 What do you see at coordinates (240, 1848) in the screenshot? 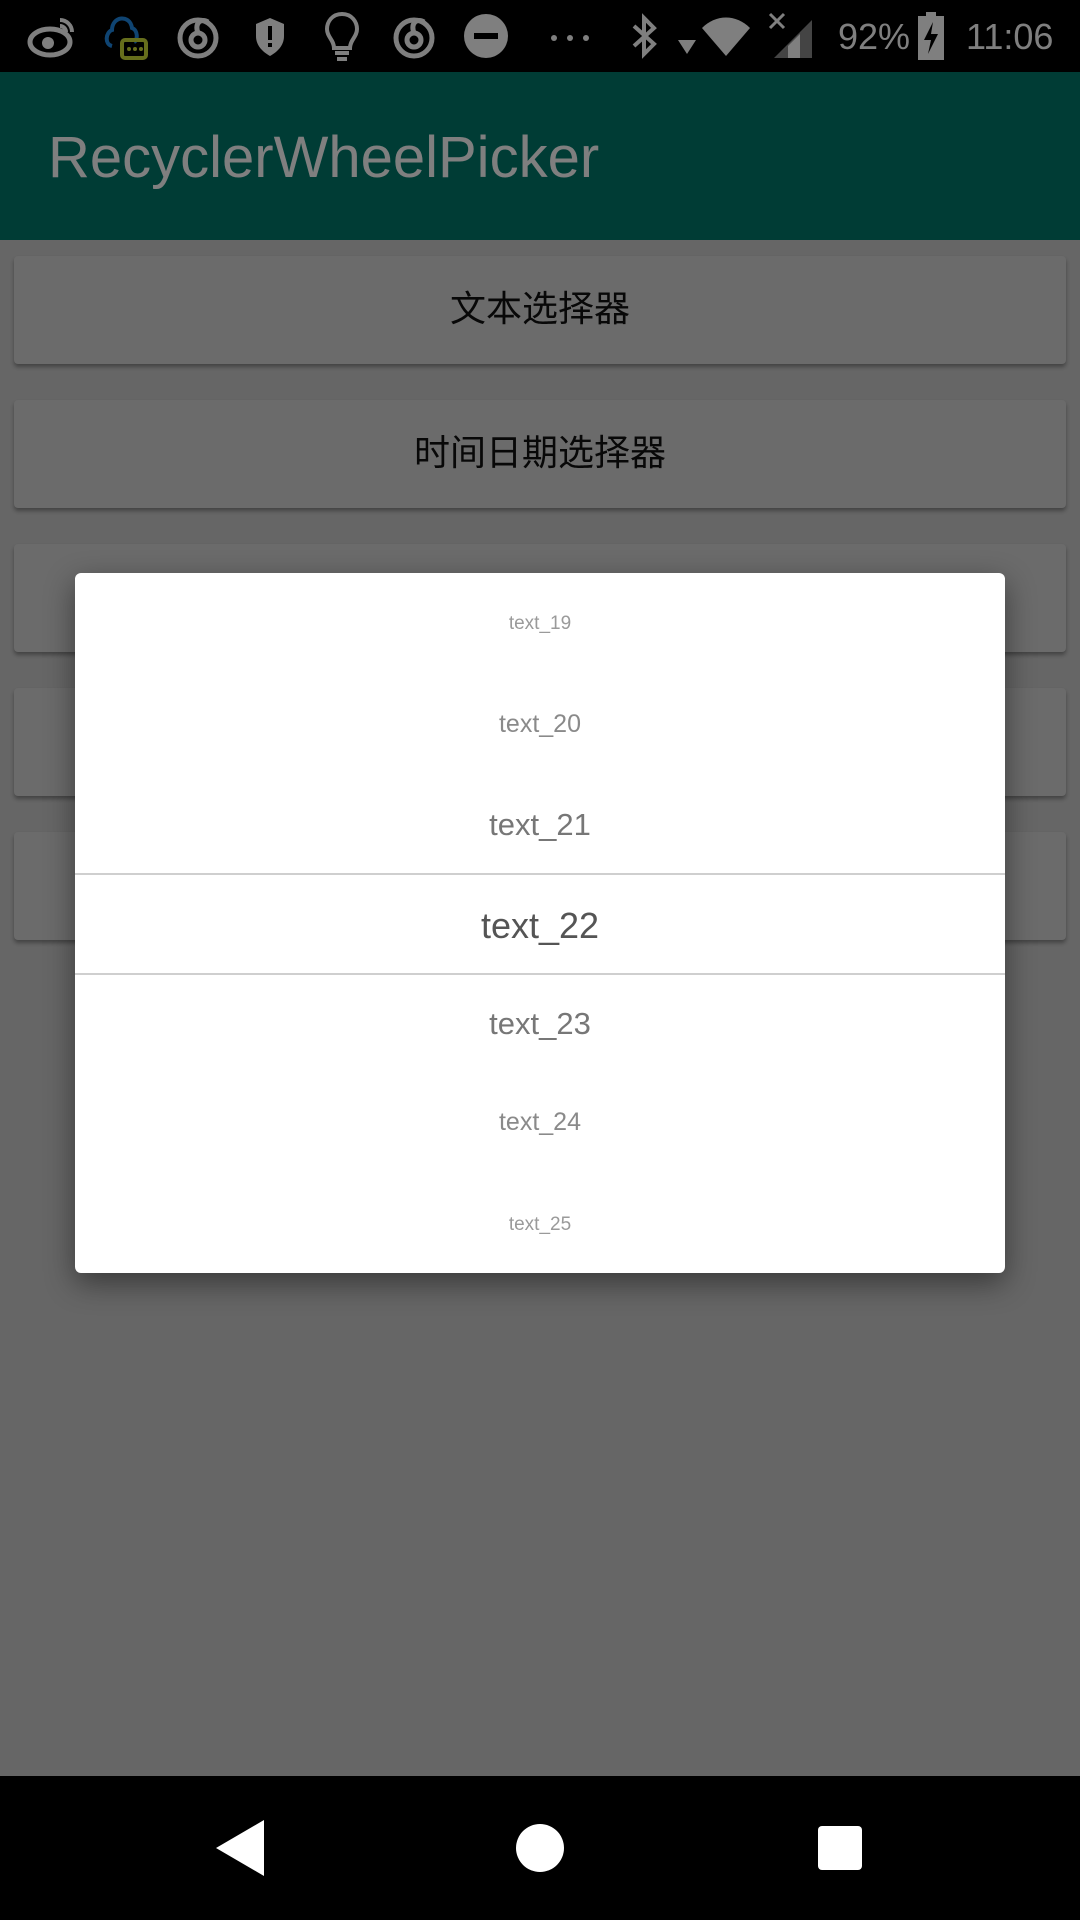
I see `back-icon` at bounding box center [240, 1848].